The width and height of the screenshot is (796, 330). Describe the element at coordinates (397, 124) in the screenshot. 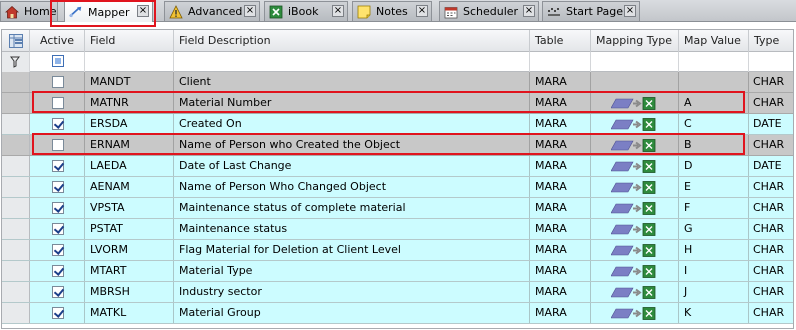

I see `table-row: ERSDA Created On MARA C DATE` at that location.